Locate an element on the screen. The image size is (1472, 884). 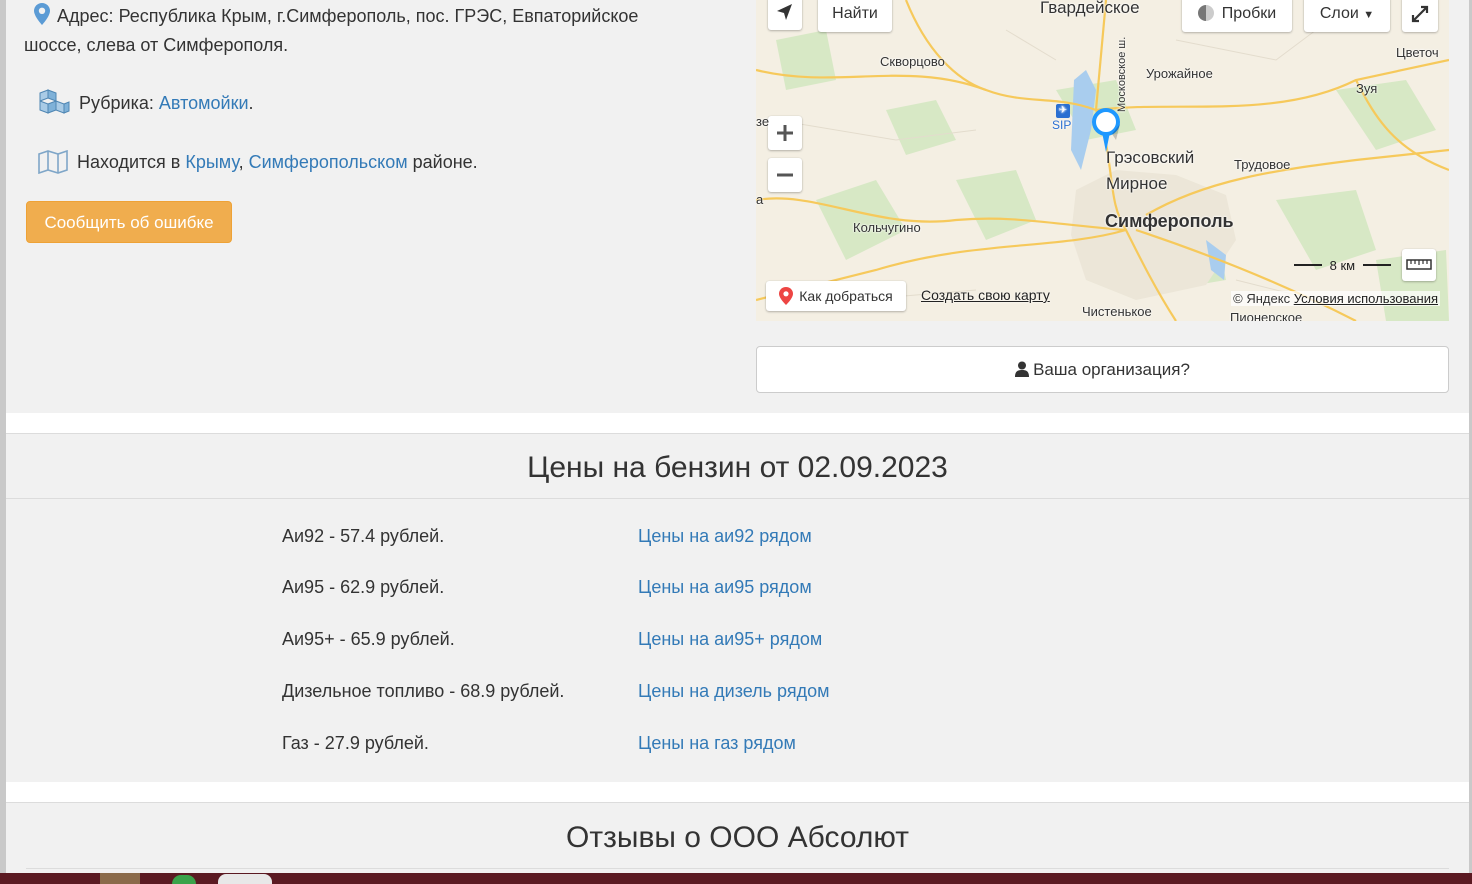
price-gas: Газ - 27.9 рублей. is located at coordinates (355, 743).